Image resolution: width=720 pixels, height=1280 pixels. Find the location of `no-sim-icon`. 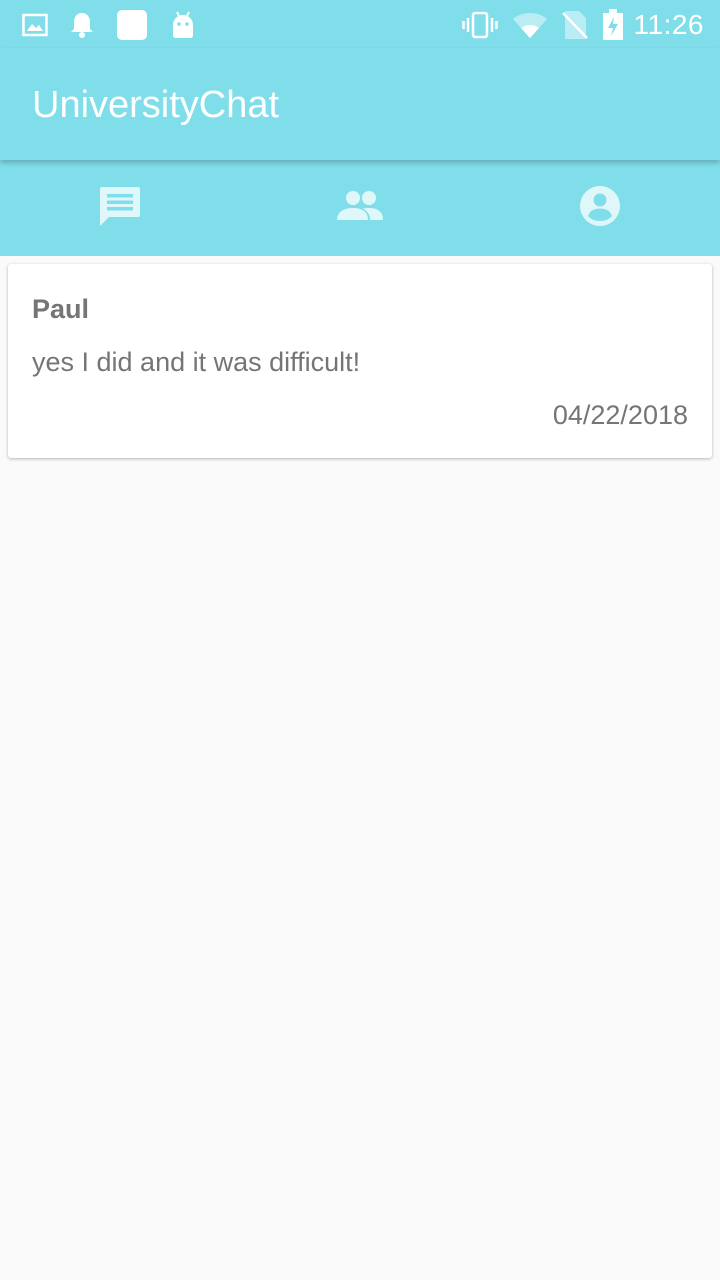

no-sim-icon is located at coordinates (574, 25).